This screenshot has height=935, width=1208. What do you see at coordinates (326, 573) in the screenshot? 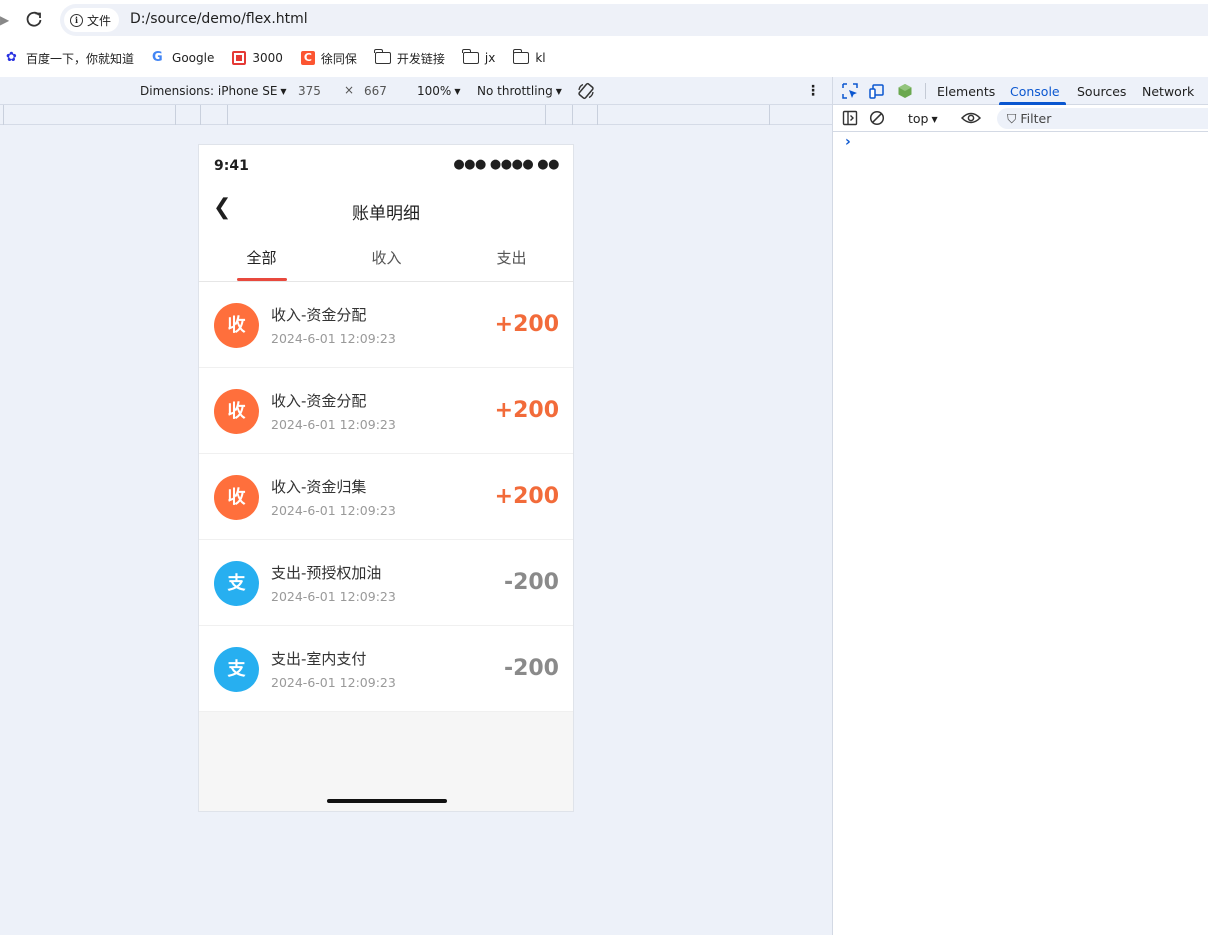
I see `record-title: 支出-预授权加油` at bounding box center [326, 573].